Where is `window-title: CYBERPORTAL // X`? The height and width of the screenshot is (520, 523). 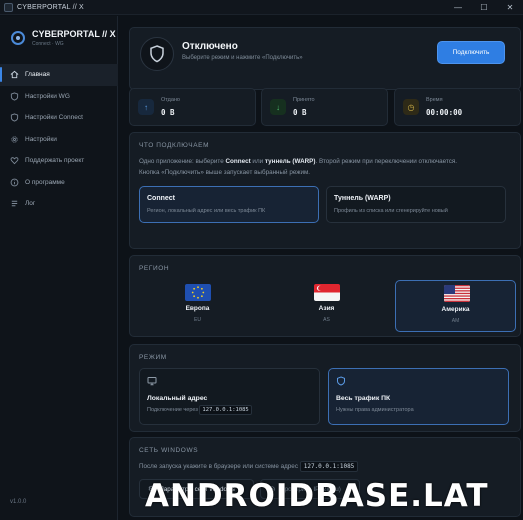 window-title: CYBERPORTAL // X is located at coordinates (50, 7).